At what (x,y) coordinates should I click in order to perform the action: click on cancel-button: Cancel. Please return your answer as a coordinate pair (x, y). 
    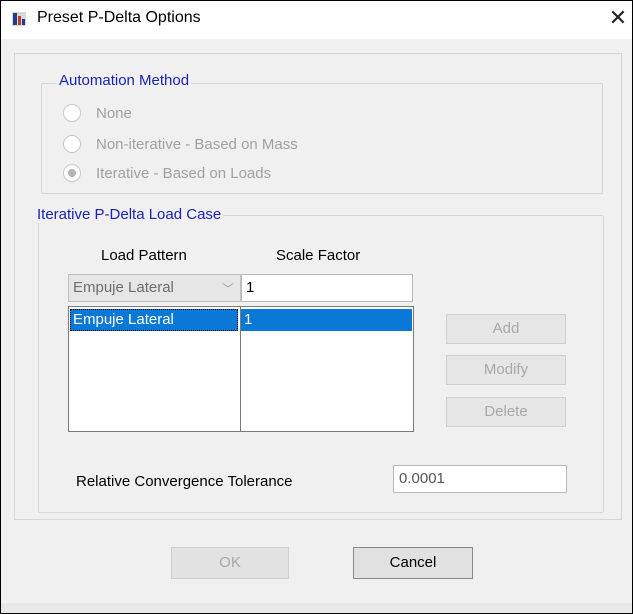
    Looking at the image, I should click on (413, 563).